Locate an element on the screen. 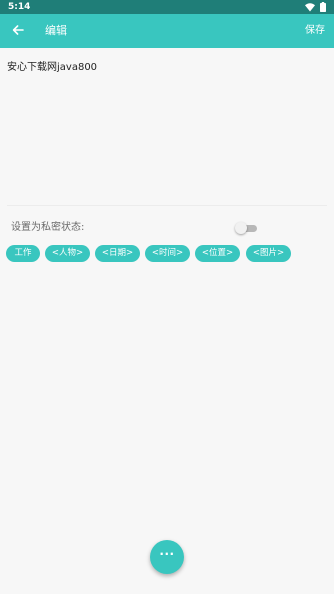 This screenshot has height=594, width=334. more-fab-button: ··· is located at coordinates (167, 557).